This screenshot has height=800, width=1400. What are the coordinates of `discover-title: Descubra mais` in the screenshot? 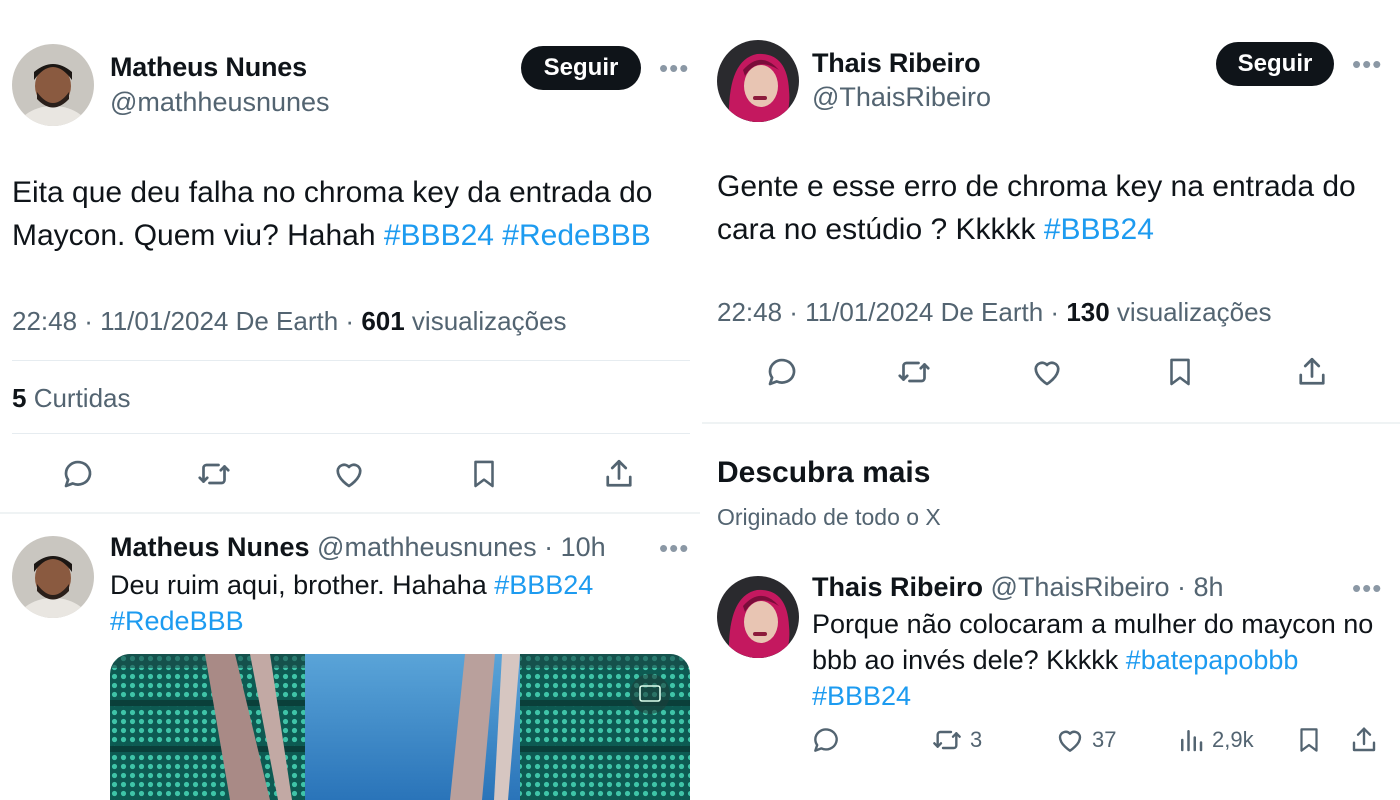 It's located at (824, 472).